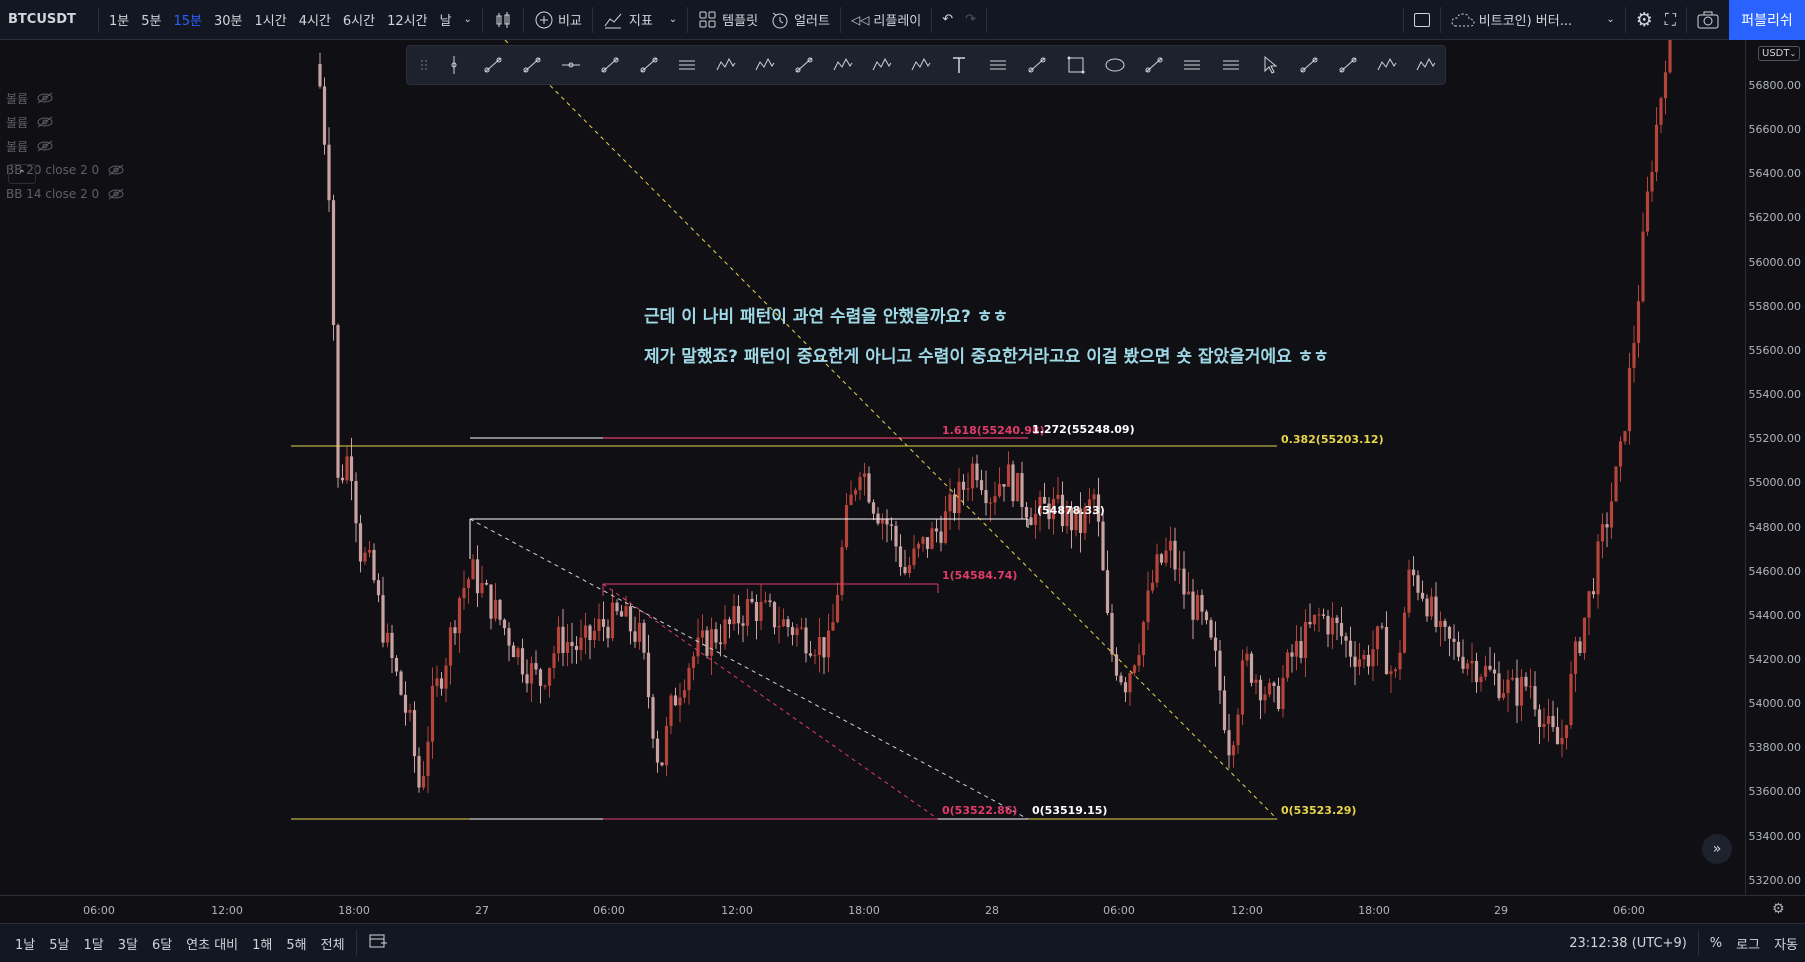 The image size is (1805, 962). I want to click on path-tool-icon, so click(609, 65).